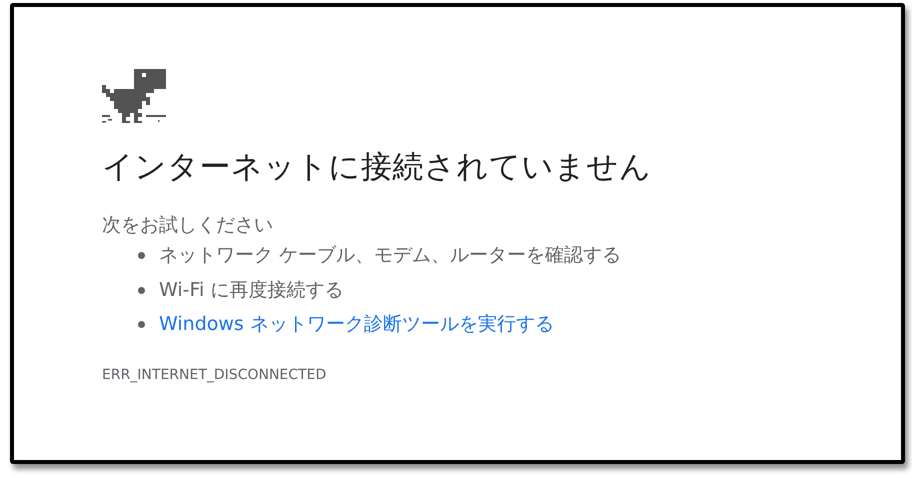 The height and width of the screenshot is (479, 912). I want to click on suggestions-intro: 次をお試しください, so click(187, 225).